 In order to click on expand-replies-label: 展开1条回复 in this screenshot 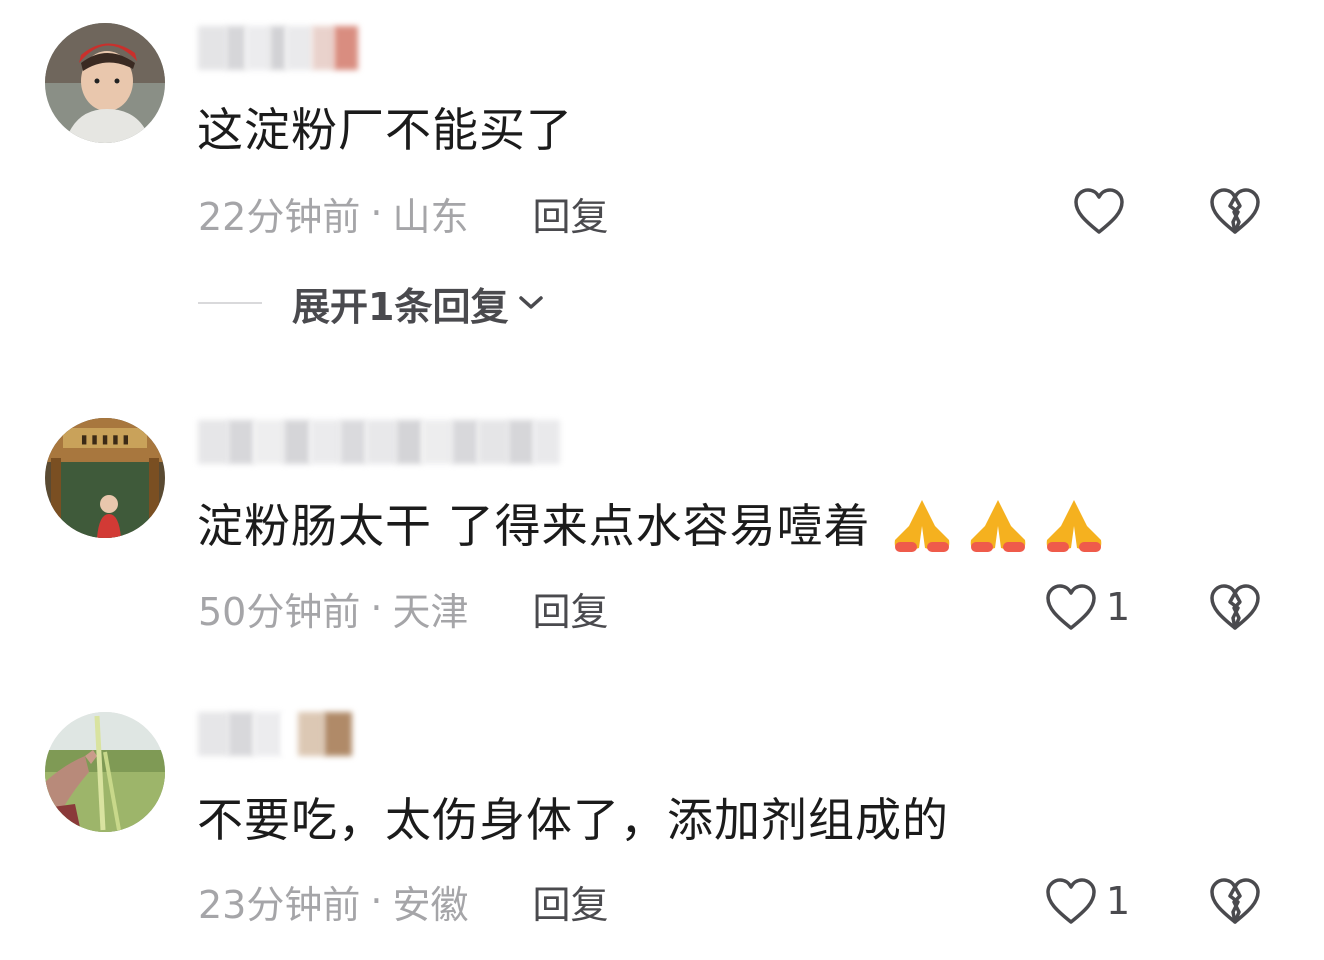, I will do `click(400, 306)`.